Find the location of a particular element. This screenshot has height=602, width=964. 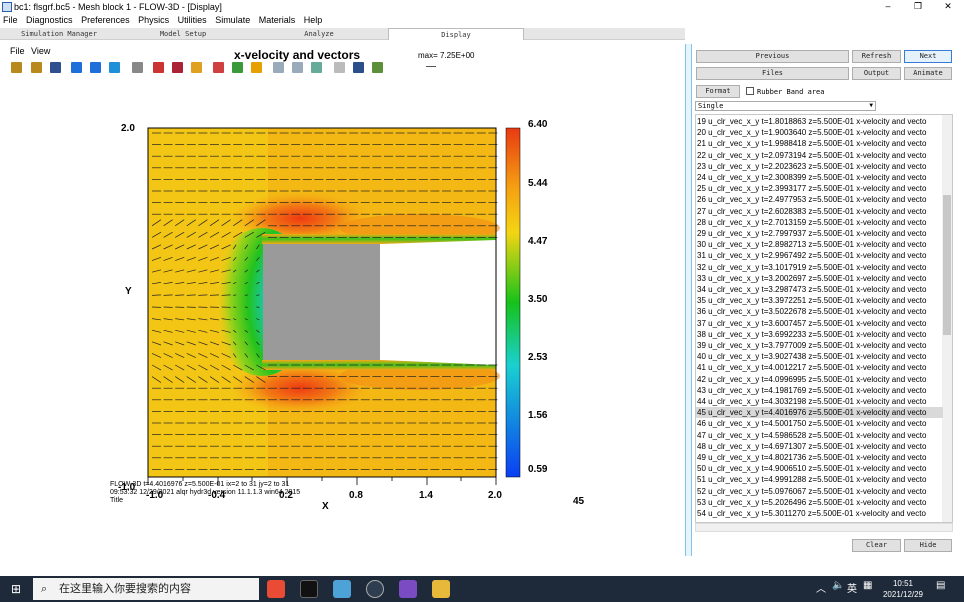

refresh-button: Refresh is located at coordinates (876, 56).